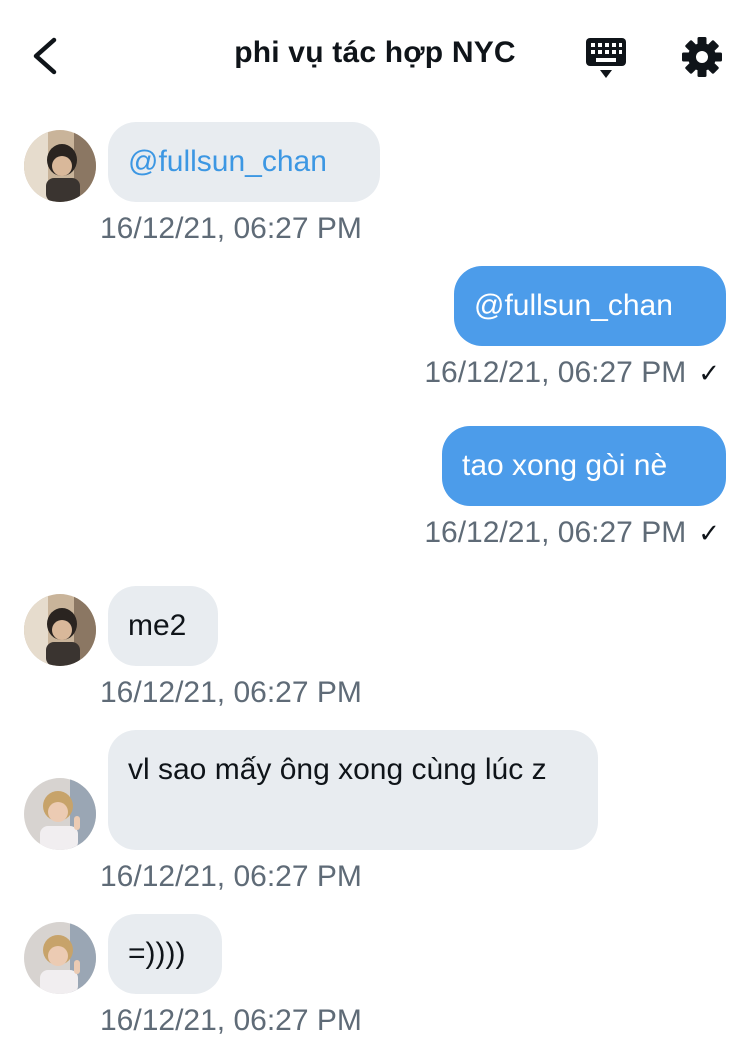  I want to click on message-bubble: =)))), so click(165, 954).